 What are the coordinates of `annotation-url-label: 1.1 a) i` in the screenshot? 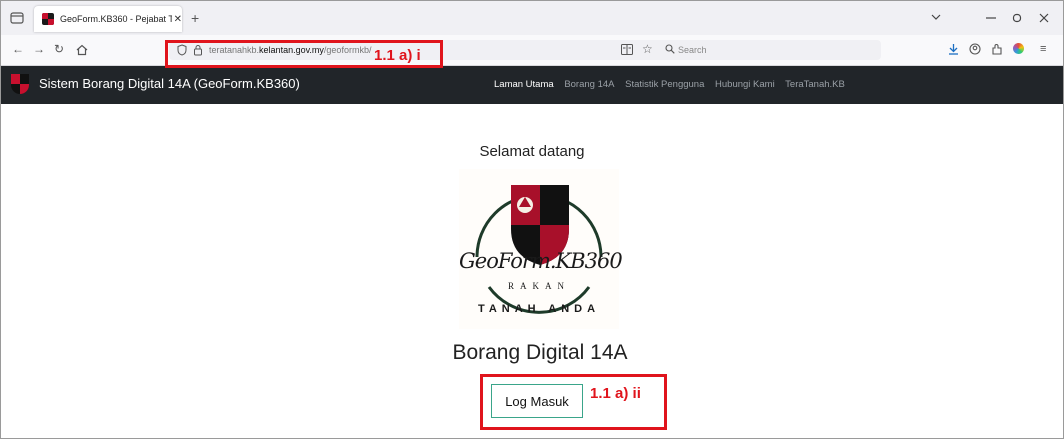 It's located at (397, 55).